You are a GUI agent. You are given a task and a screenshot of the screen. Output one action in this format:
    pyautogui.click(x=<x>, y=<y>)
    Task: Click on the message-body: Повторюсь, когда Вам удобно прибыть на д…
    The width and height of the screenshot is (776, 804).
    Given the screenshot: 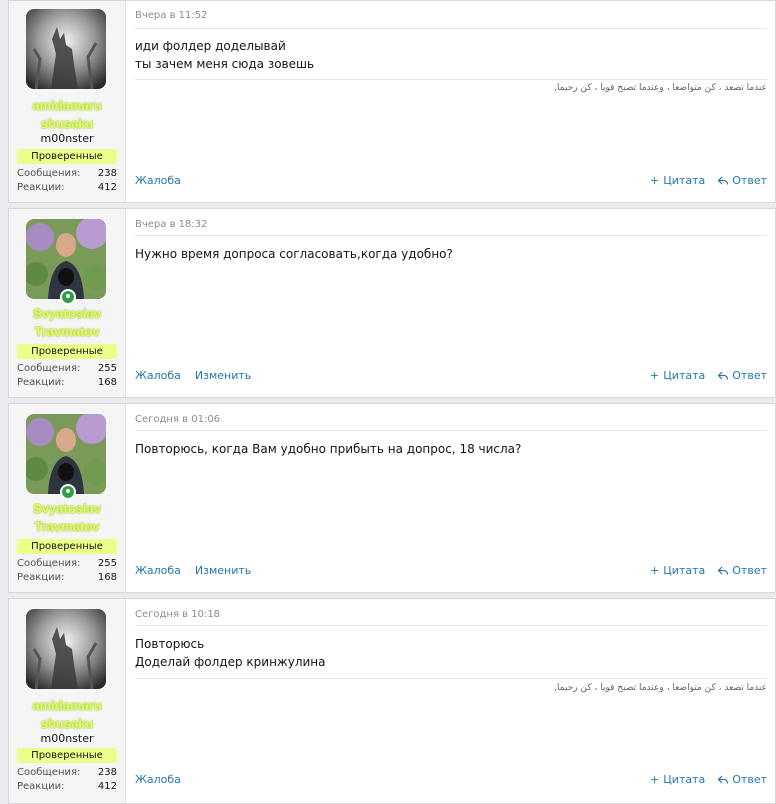 What is the action you would take?
    pyautogui.click(x=450, y=449)
    